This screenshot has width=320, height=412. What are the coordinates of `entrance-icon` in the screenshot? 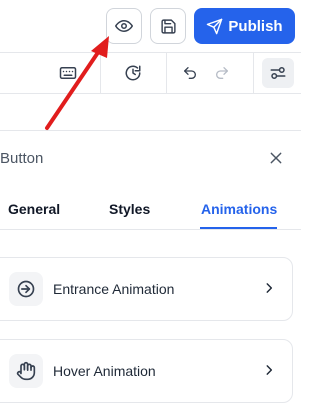 It's located at (26, 289).